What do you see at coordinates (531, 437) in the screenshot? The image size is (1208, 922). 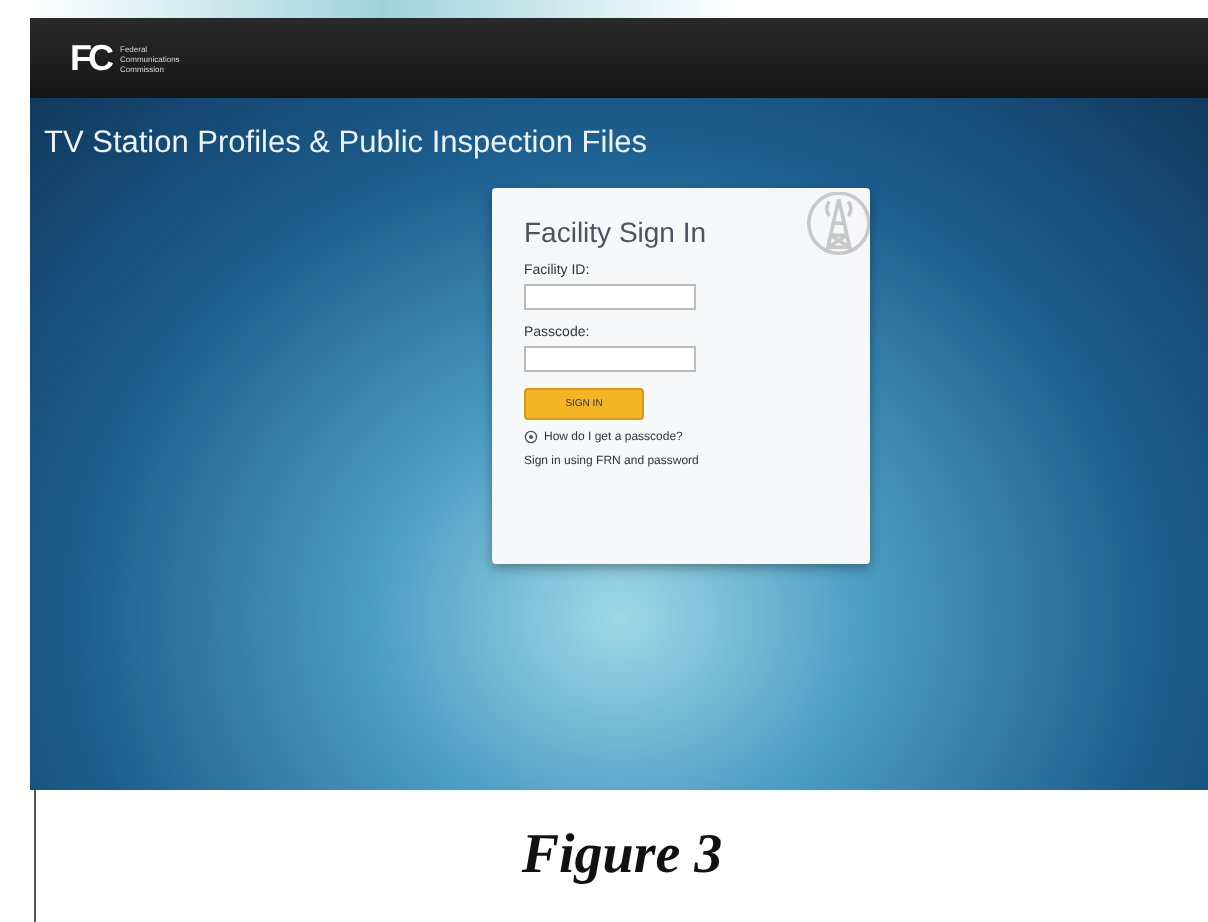 I see `circle-icon` at bounding box center [531, 437].